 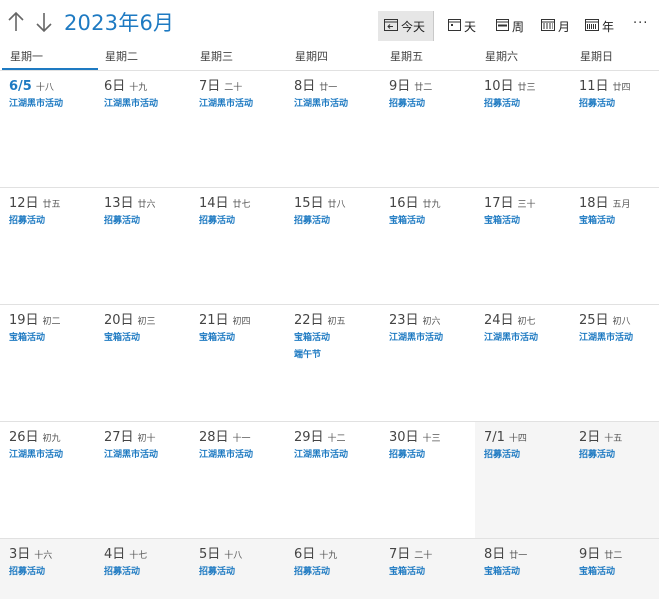 What do you see at coordinates (526, 322) in the screenshot?
I see `lunar-date: 初七` at bounding box center [526, 322].